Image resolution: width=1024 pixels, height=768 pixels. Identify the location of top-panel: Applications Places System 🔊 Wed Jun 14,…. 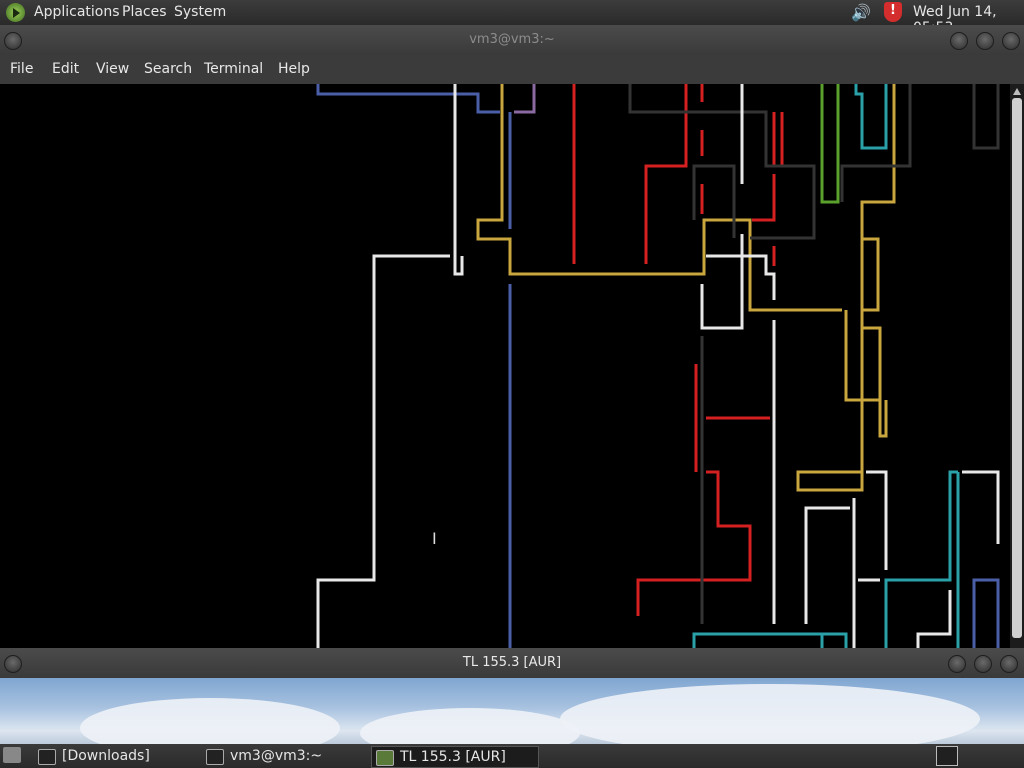
(512, 18).